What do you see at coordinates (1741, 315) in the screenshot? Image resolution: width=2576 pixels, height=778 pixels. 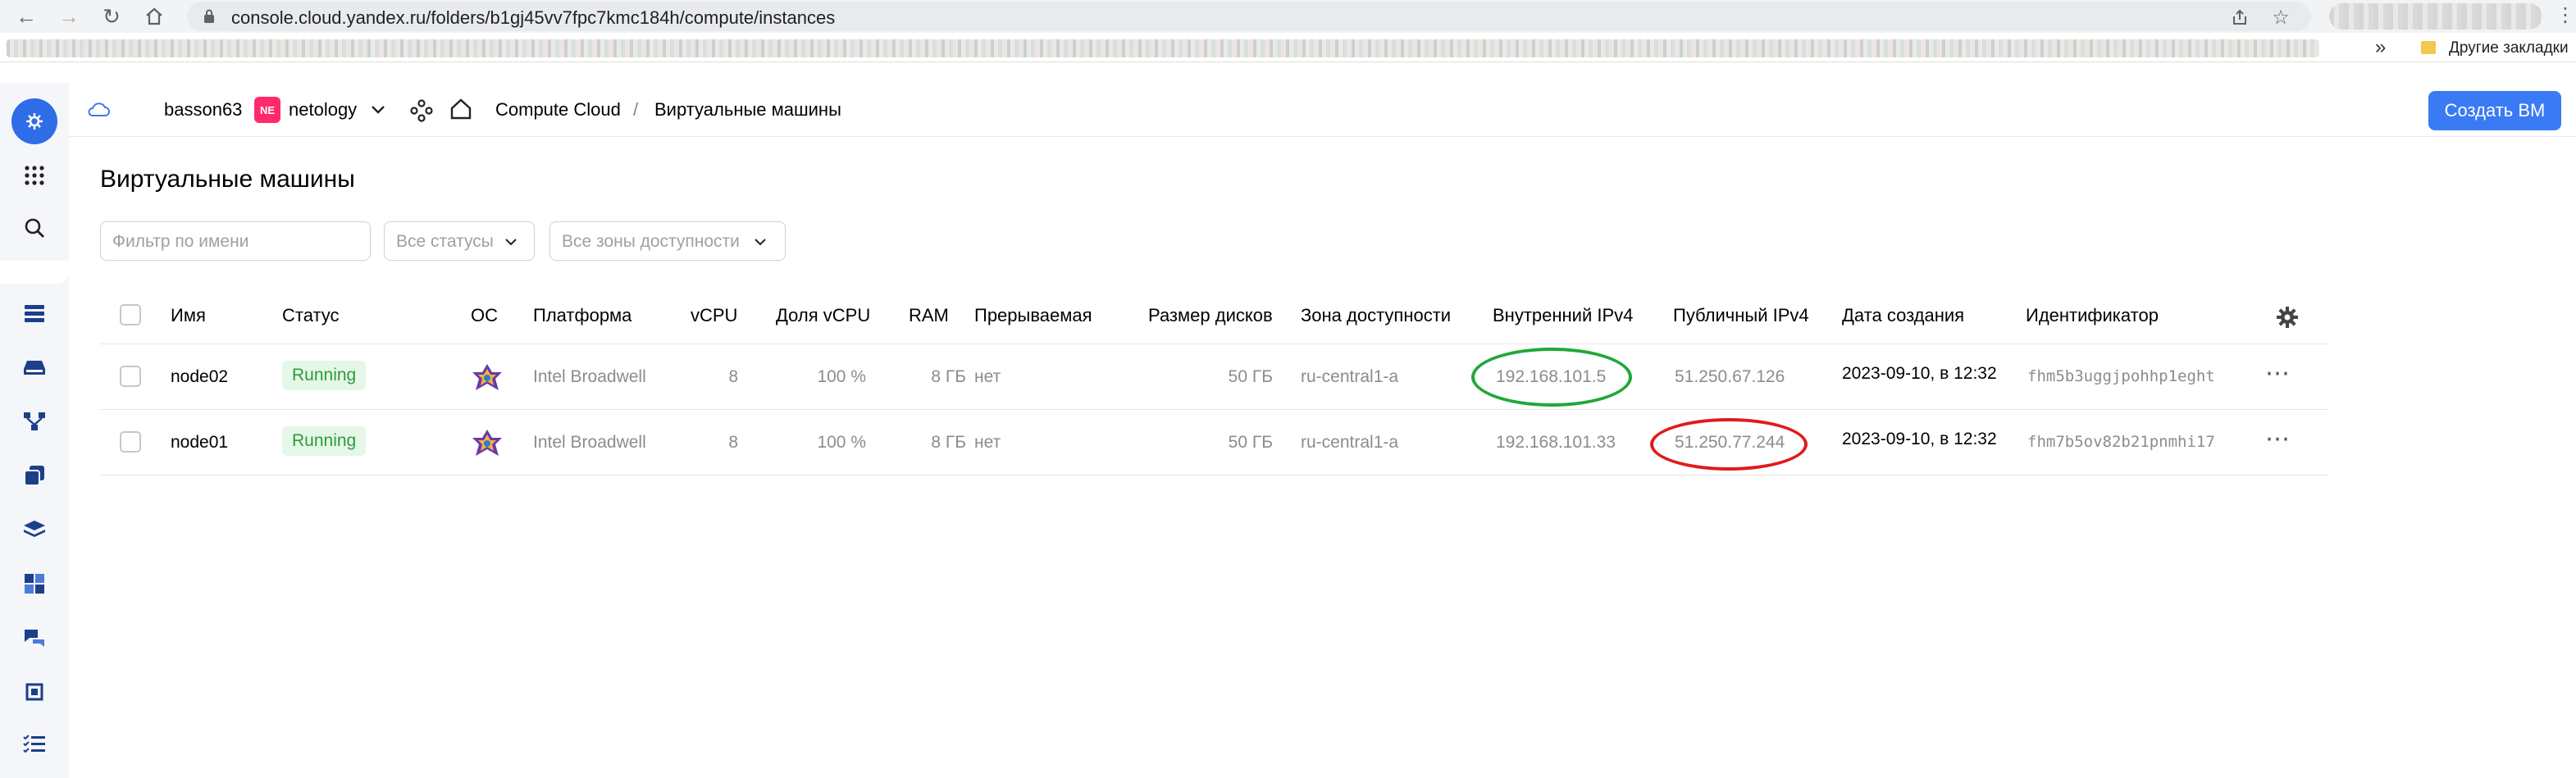 I see `col-public-ip: Публичный IPv4` at bounding box center [1741, 315].